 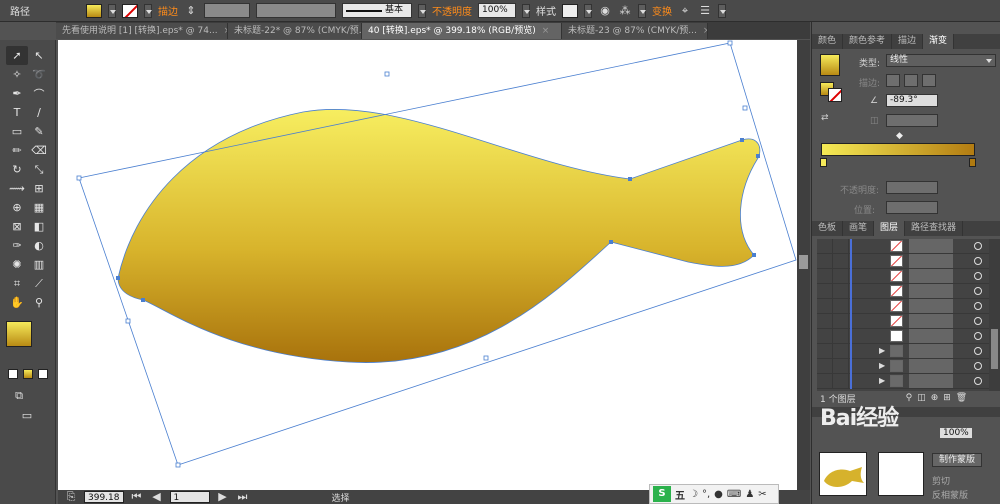 I want to click on make-mask-button: 制作蒙版, so click(x=957, y=460).